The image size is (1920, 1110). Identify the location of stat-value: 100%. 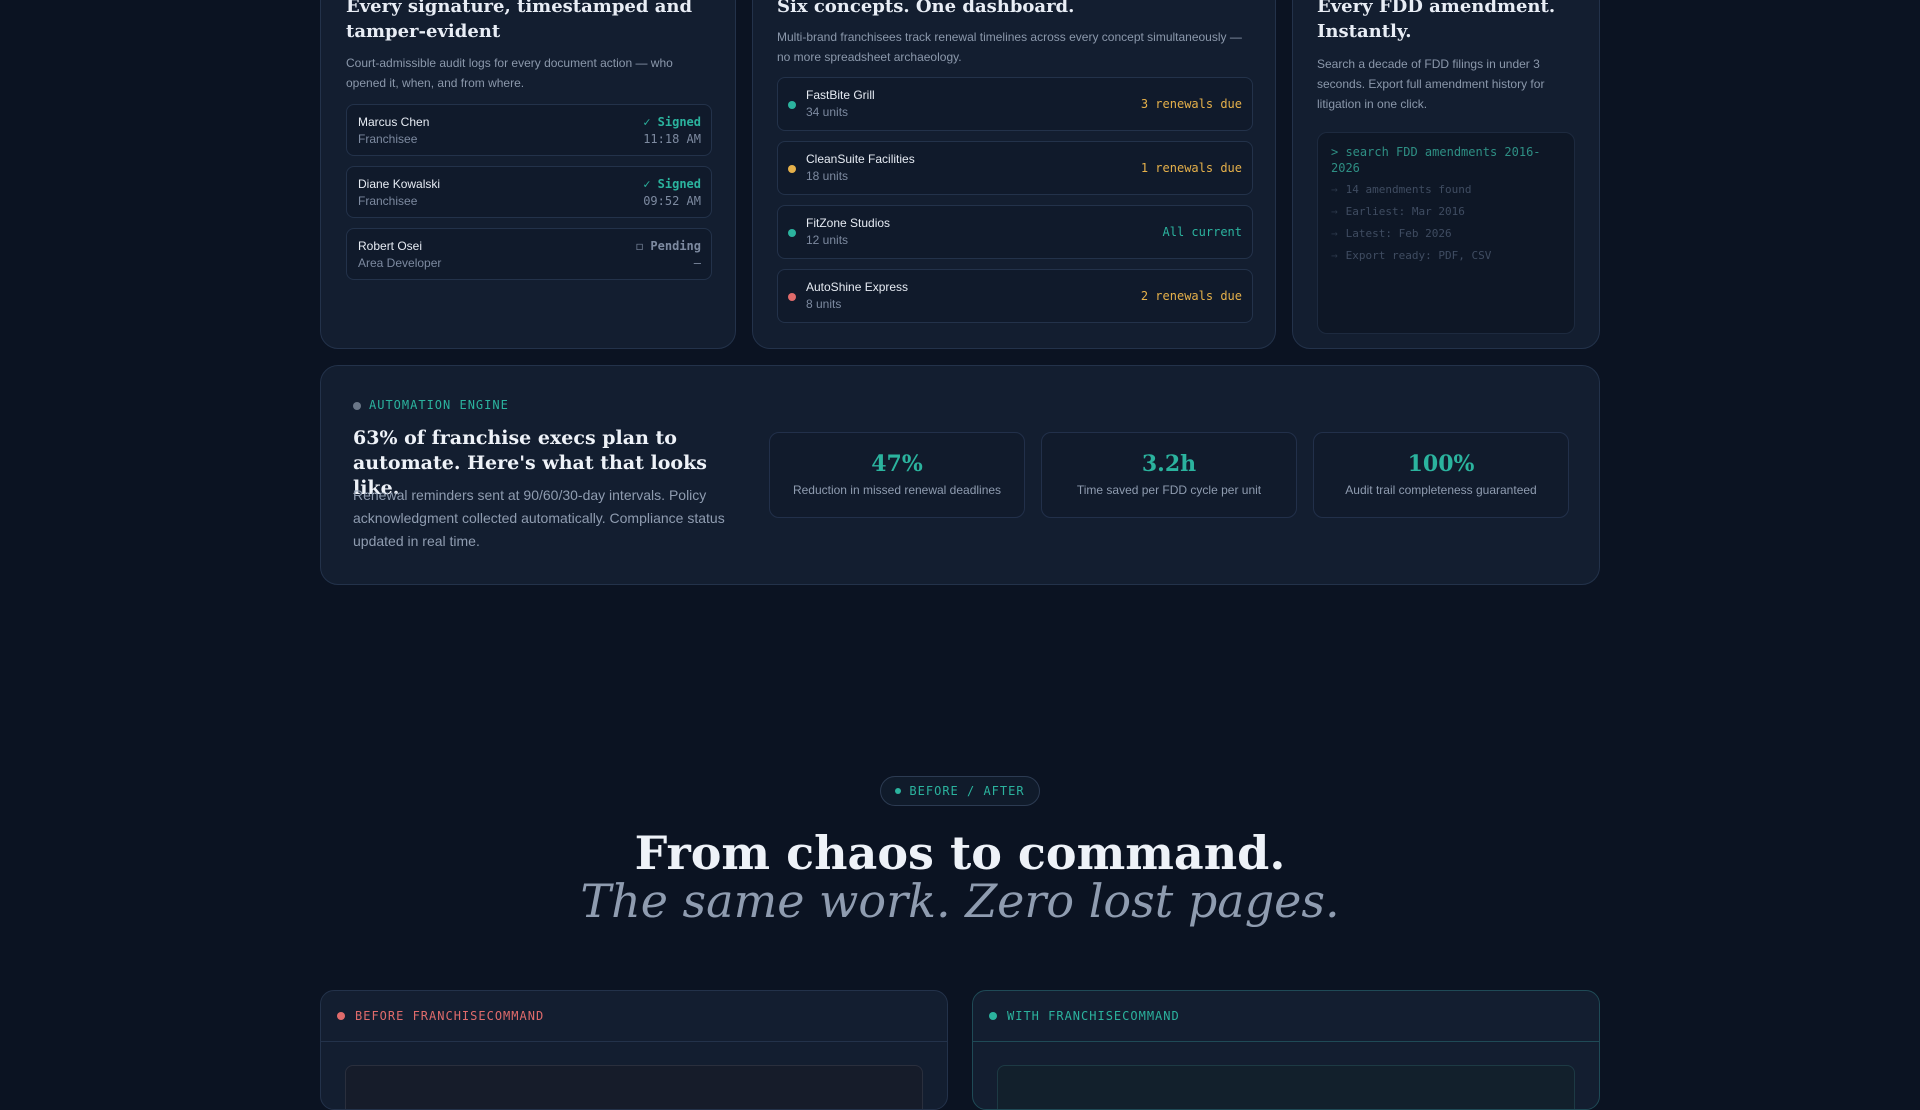
(1441, 464).